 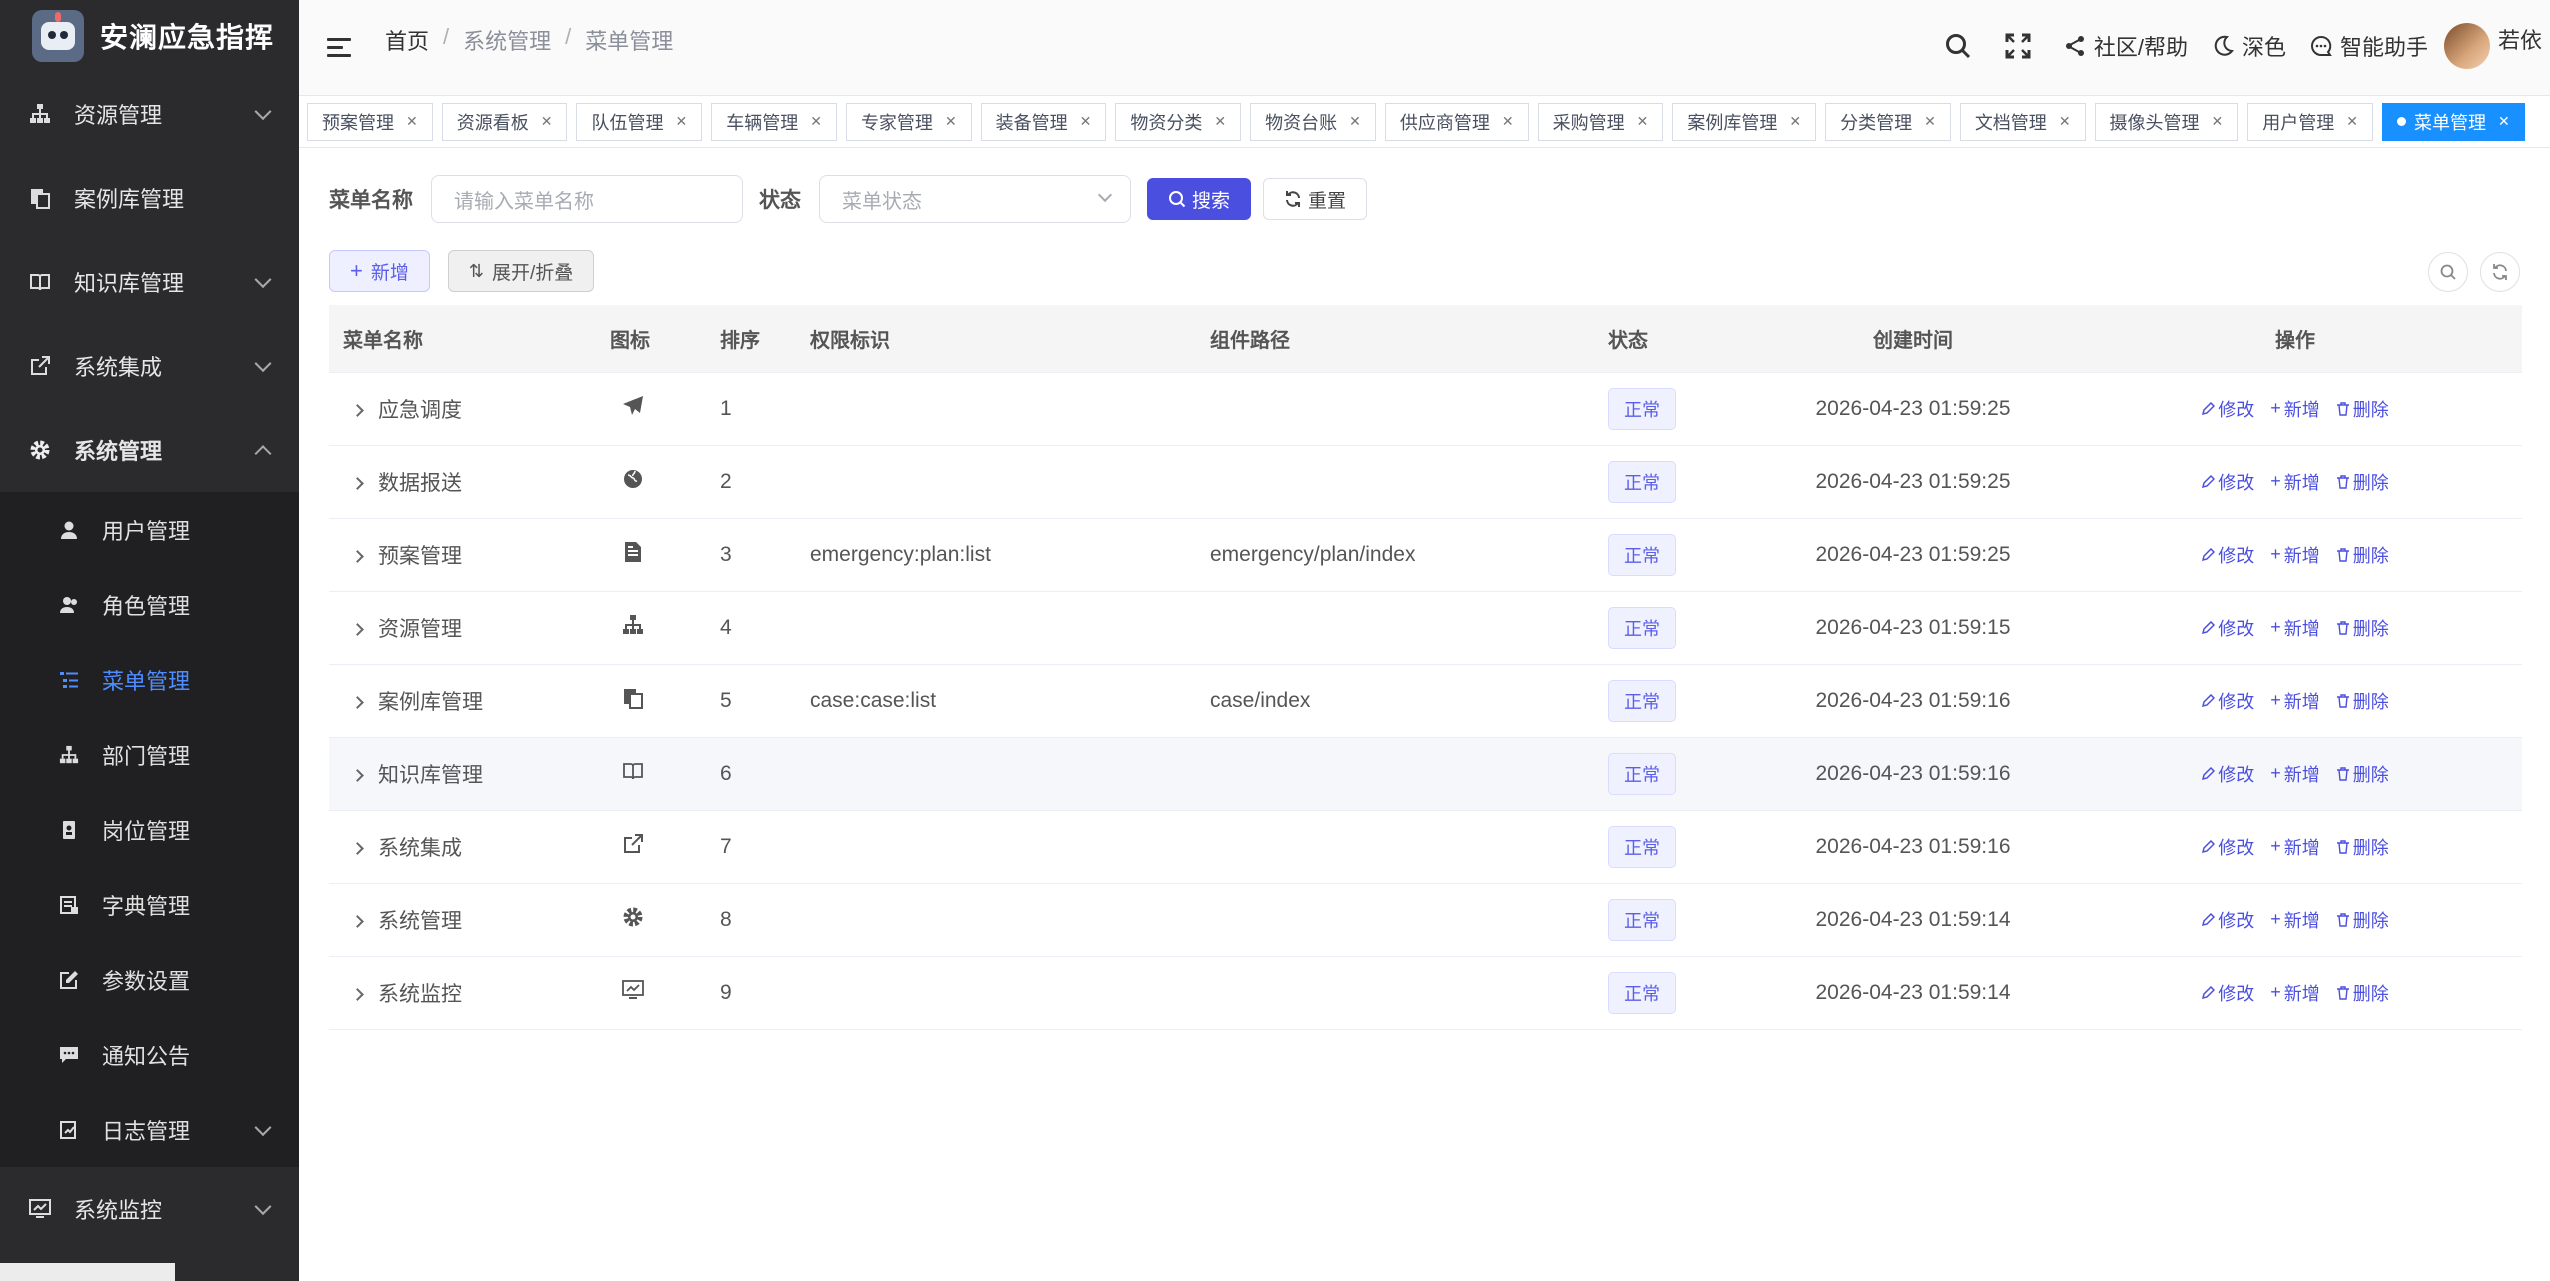 What do you see at coordinates (1425, 482) in the screenshot?
I see `table-row: 数据报送 2 正常 2026-04-23 01:59:25 修改 + 新增 删除` at bounding box center [1425, 482].